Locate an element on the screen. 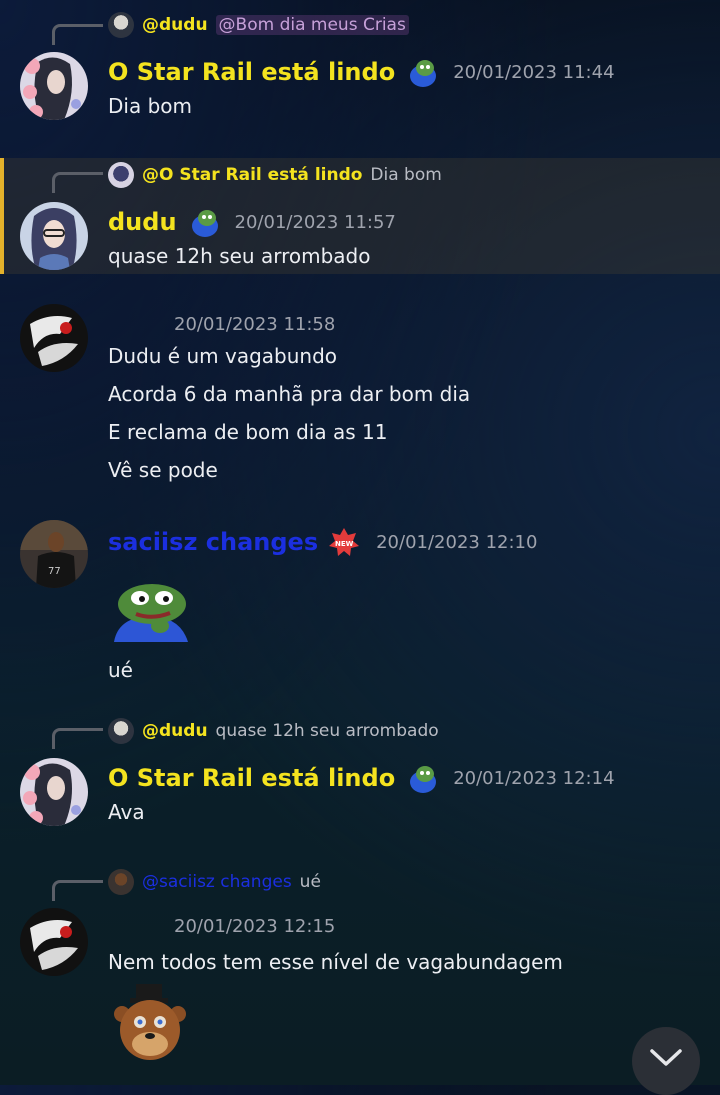 This screenshot has height=1095, width=720. message-line: Nem todos tem esse nível de vagabundagem is located at coordinates (335, 962).